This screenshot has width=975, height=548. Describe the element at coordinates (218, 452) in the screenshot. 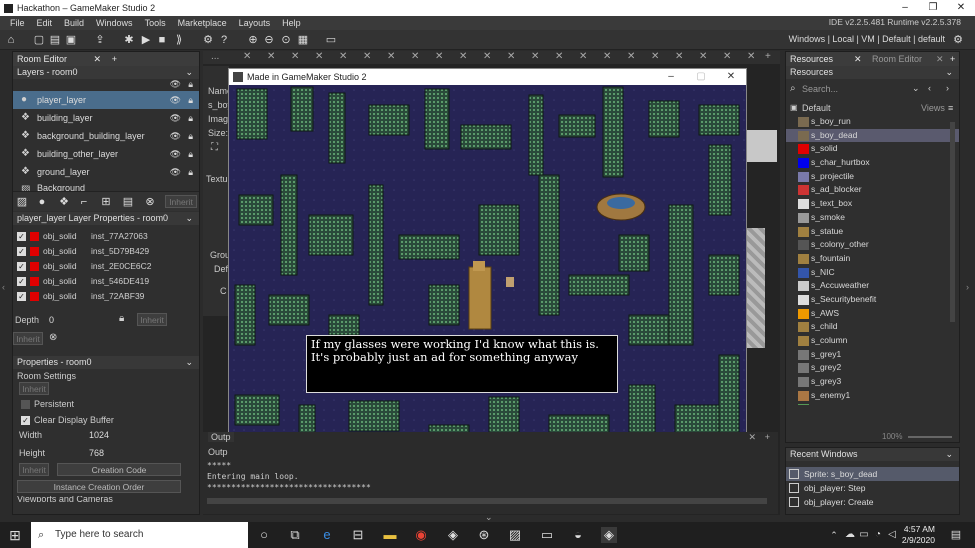

I see `output-subtab: Outp` at that location.